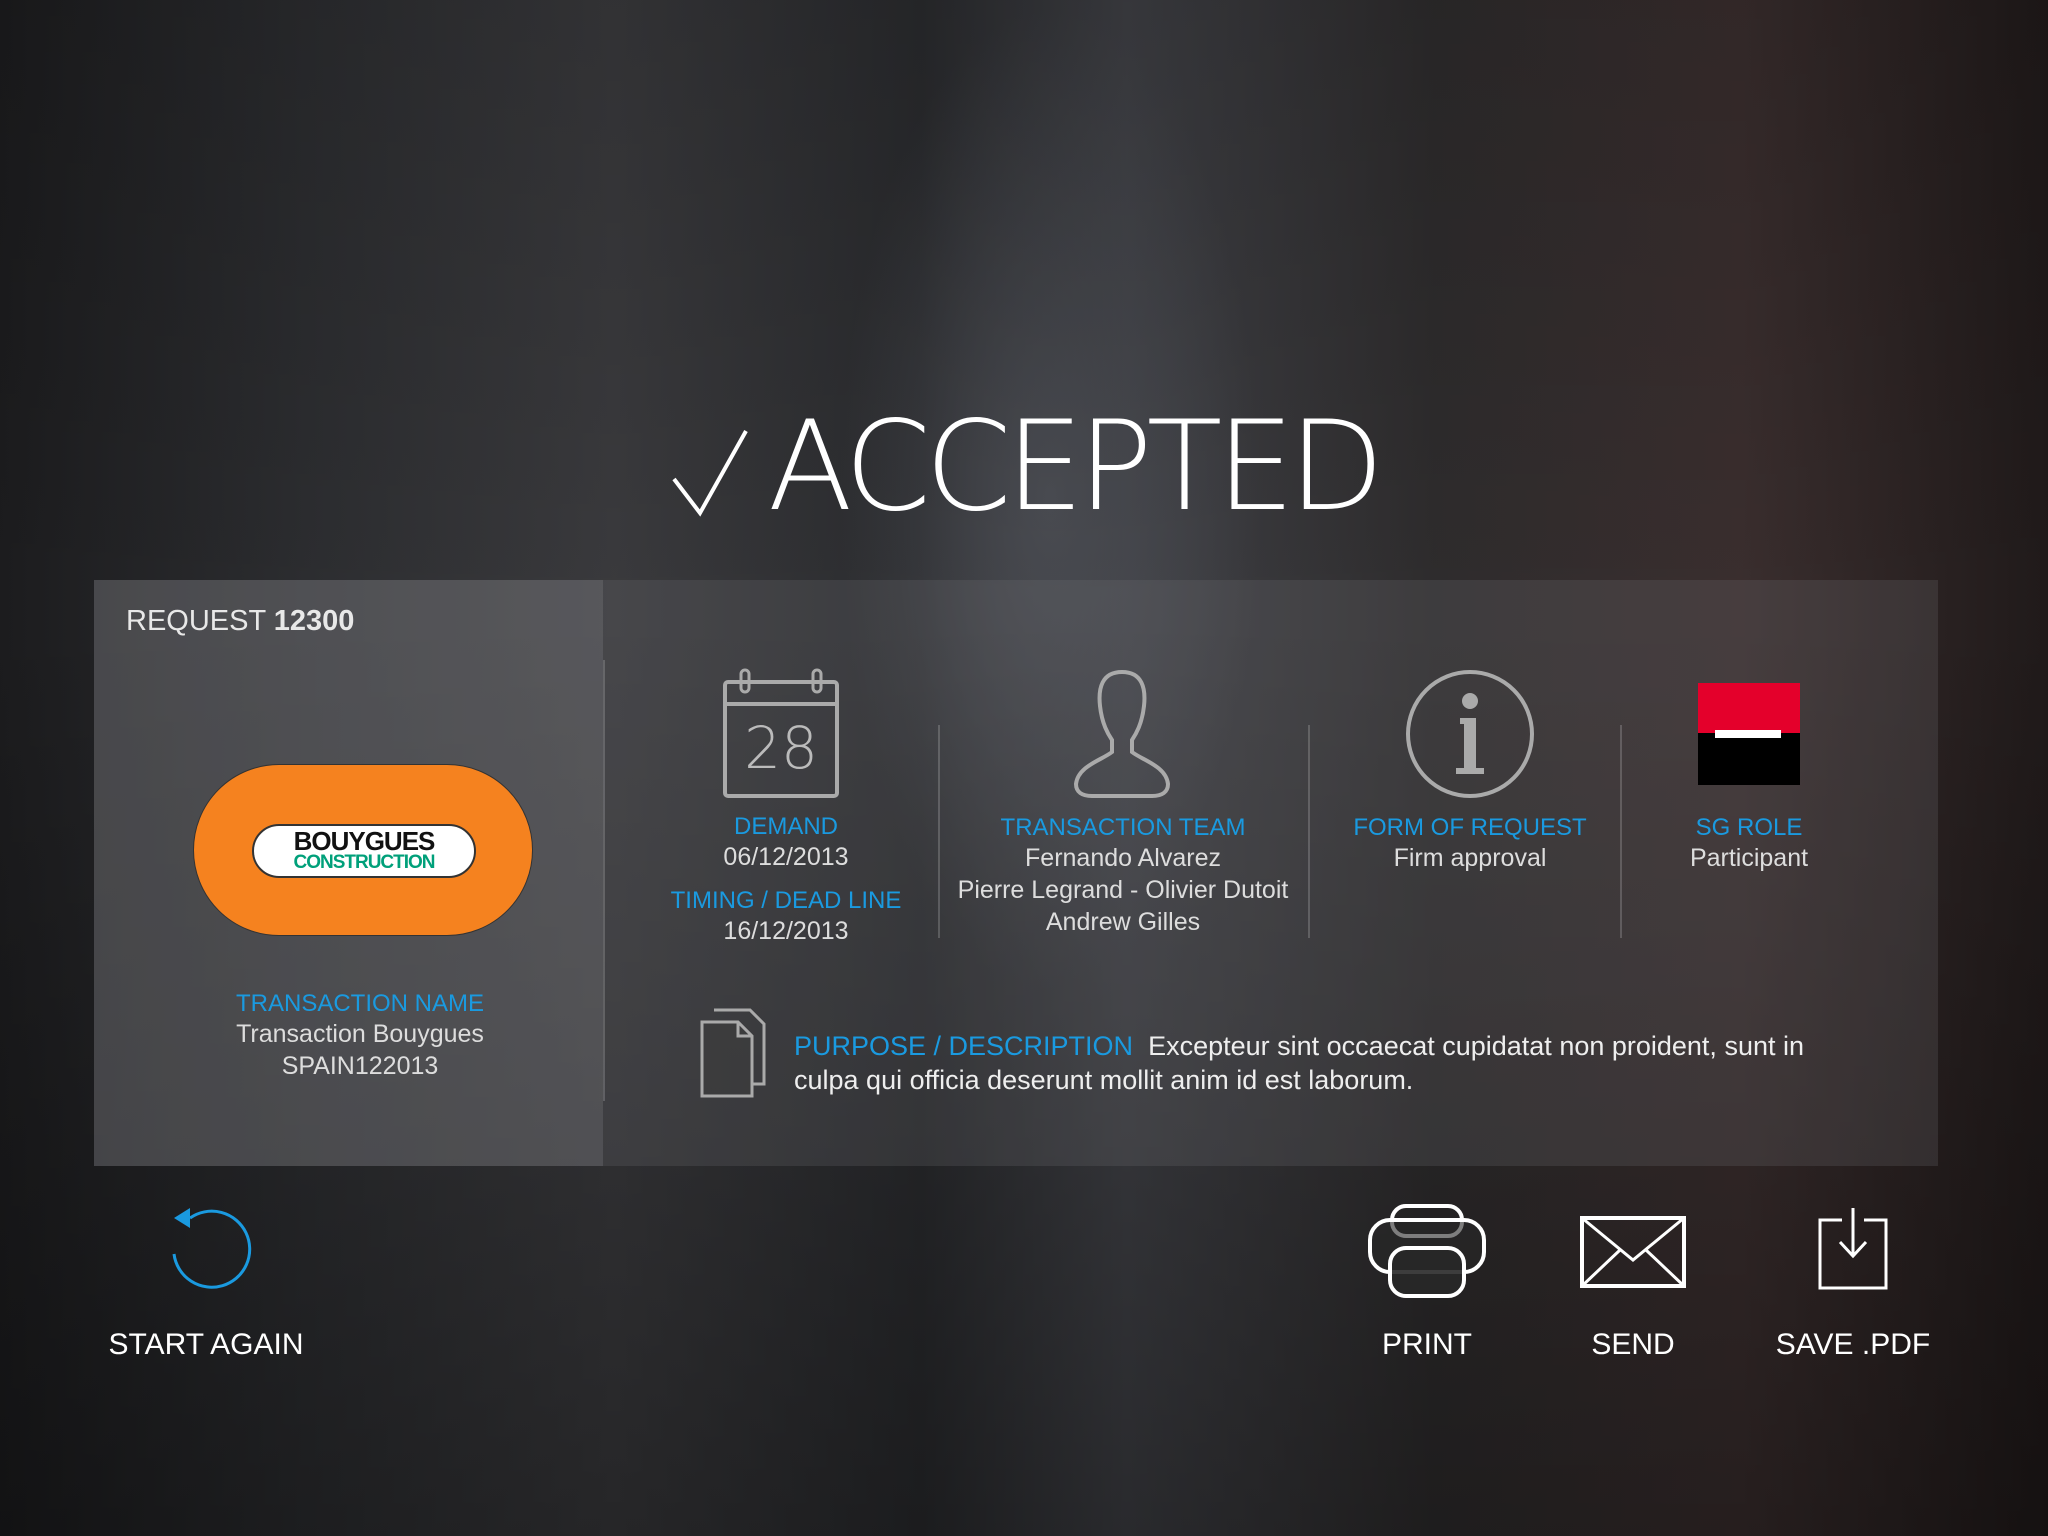 The image size is (2048, 1536). I want to click on sg-role-info: SG ROLE Participant, so click(1749, 843).